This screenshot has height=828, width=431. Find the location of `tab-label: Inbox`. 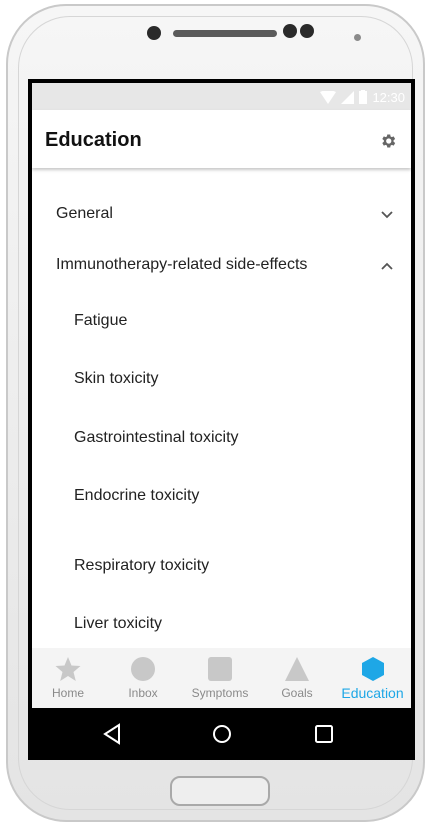

tab-label: Inbox is located at coordinates (143, 693).